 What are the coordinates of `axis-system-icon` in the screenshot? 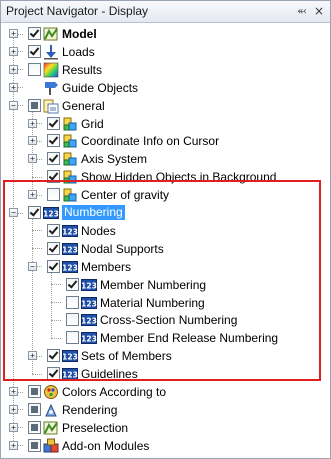 It's located at (70, 159).